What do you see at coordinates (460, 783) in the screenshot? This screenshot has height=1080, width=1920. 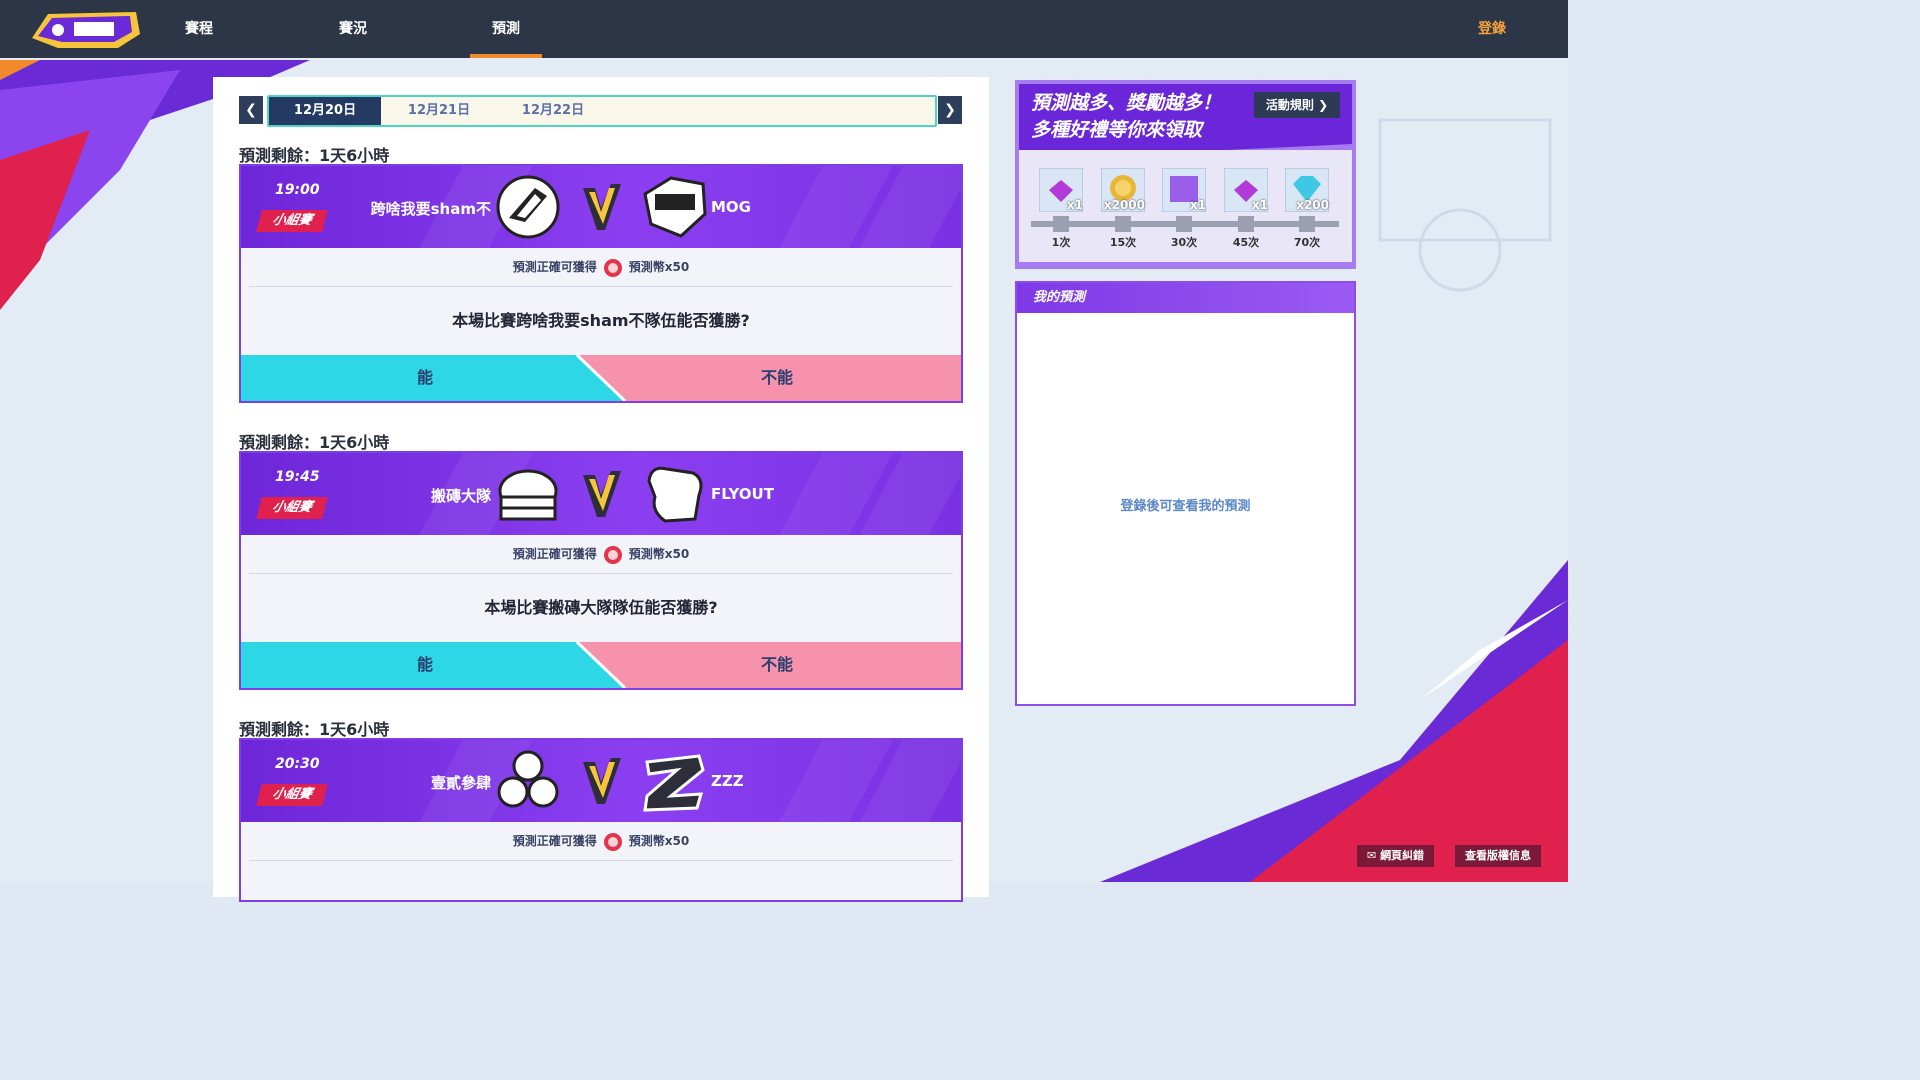 I see `team-a-name: 壹貳參肆` at bounding box center [460, 783].